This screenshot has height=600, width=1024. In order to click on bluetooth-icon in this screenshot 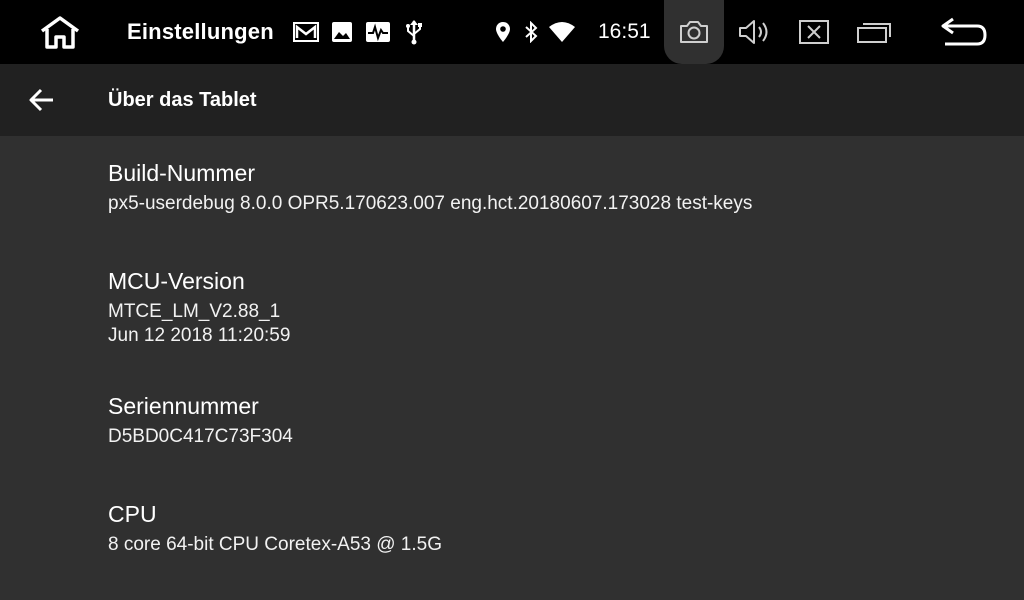, I will do `click(531, 32)`.